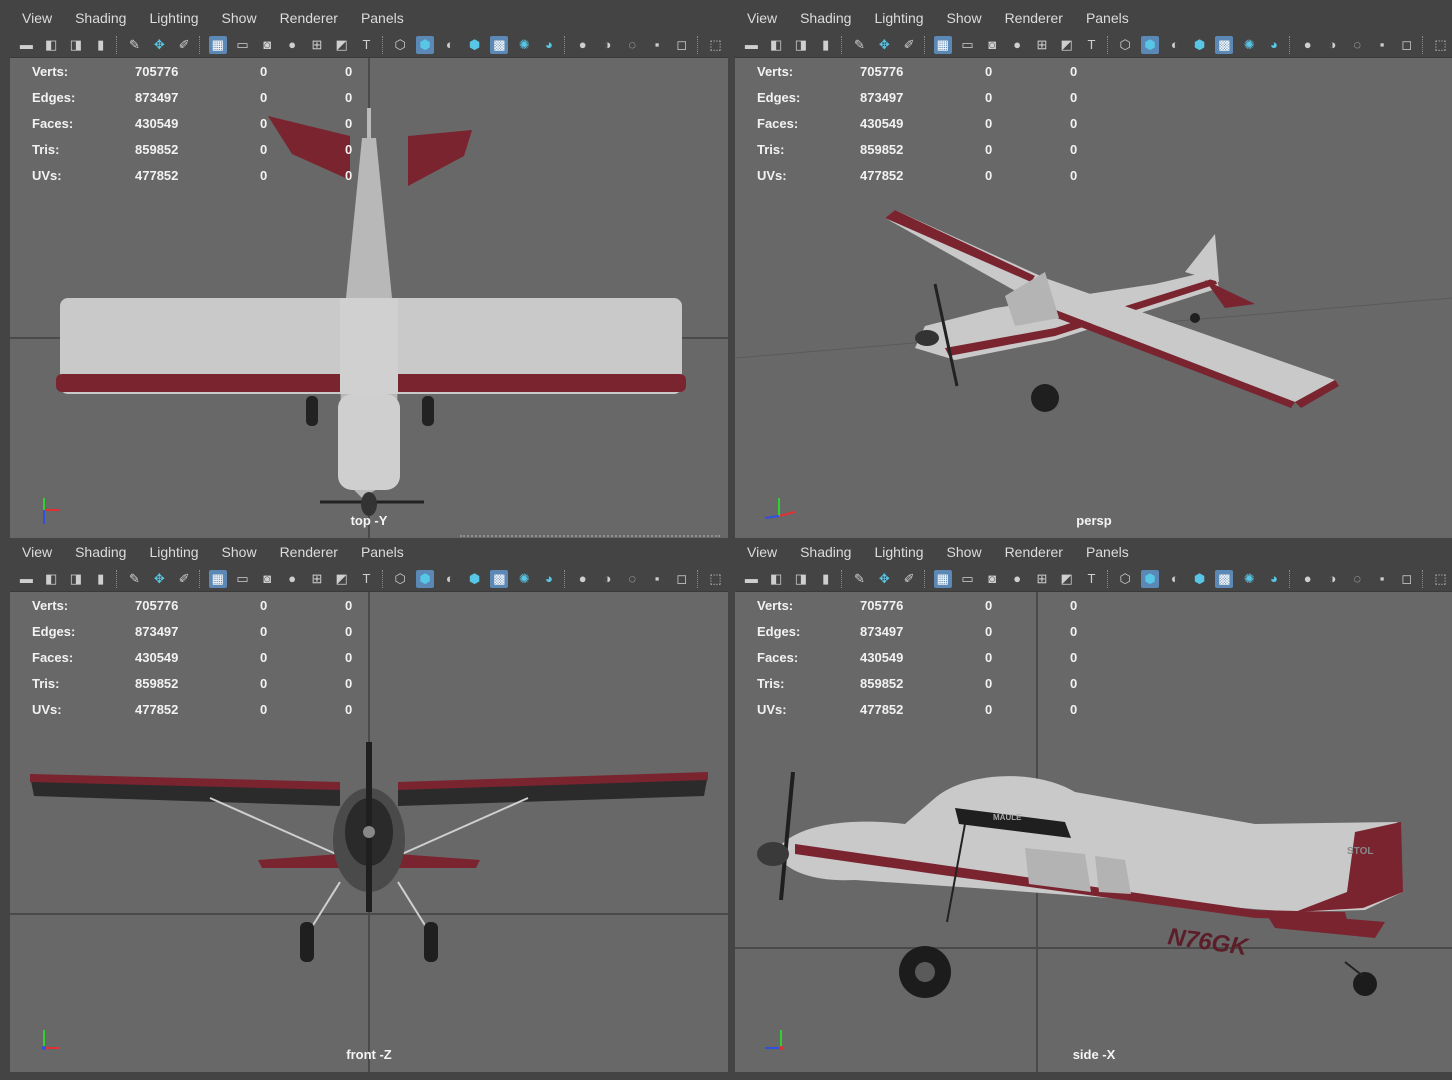 This screenshot has width=1452, height=1080. I want to click on paint-icon: ✐, so click(184, 45).